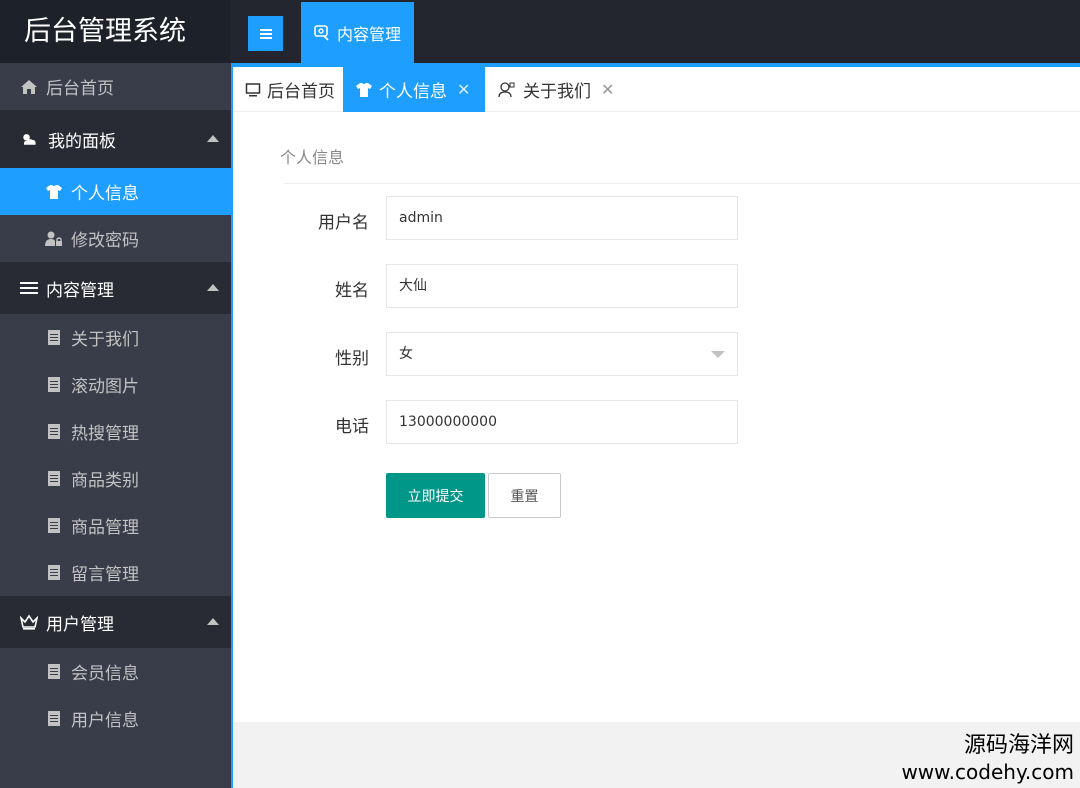 This screenshot has height=788, width=1080. I want to click on sidebar-group-my-panel: 我的面板, so click(115, 139).